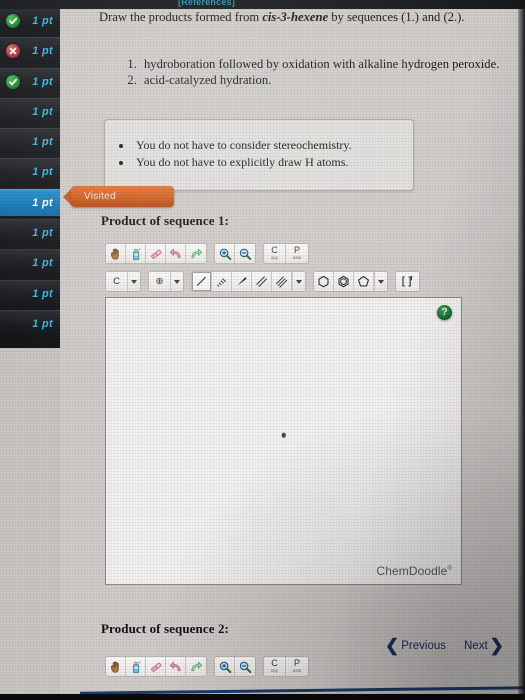 The height and width of the screenshot is (700, 525). I want to click on sidebar-item-3: 1 pt, so click(30, 81).